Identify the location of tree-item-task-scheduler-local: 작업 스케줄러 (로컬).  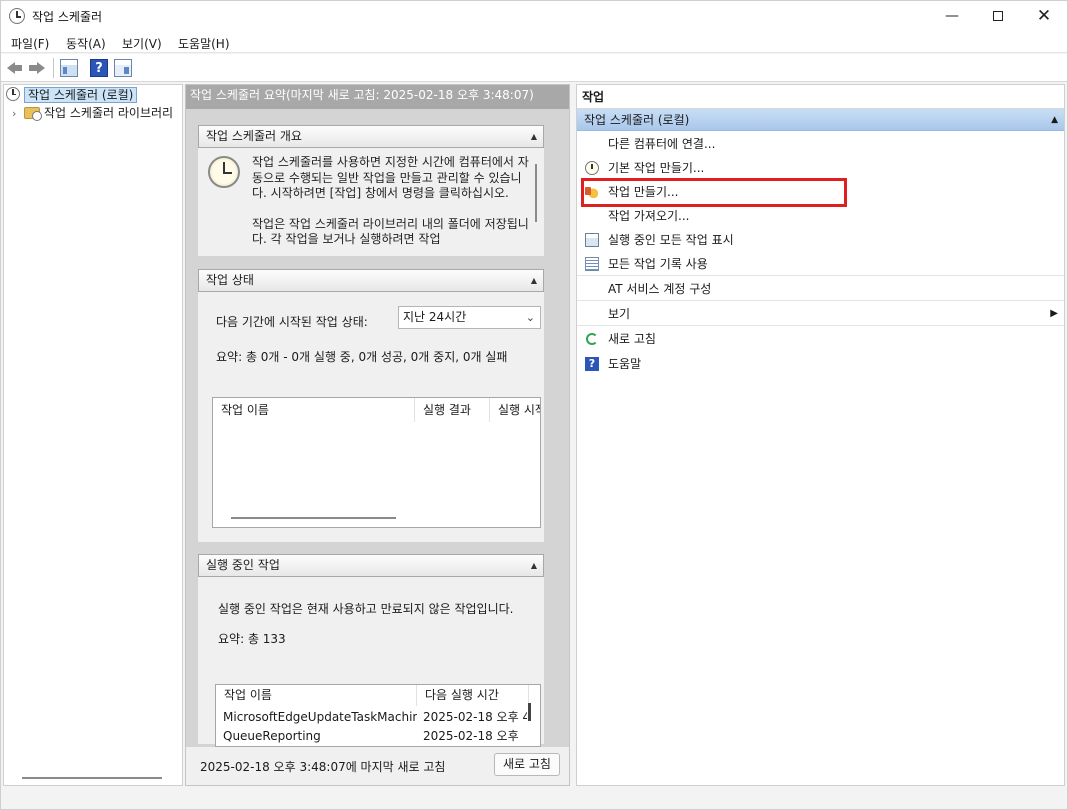
(72, 95).